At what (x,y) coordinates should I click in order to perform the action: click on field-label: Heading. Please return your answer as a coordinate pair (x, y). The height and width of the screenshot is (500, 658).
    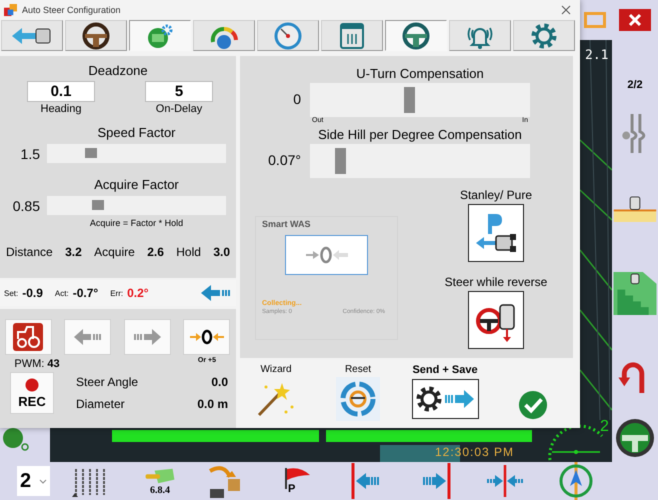
    Looking at the image, I should click on (61, 109).